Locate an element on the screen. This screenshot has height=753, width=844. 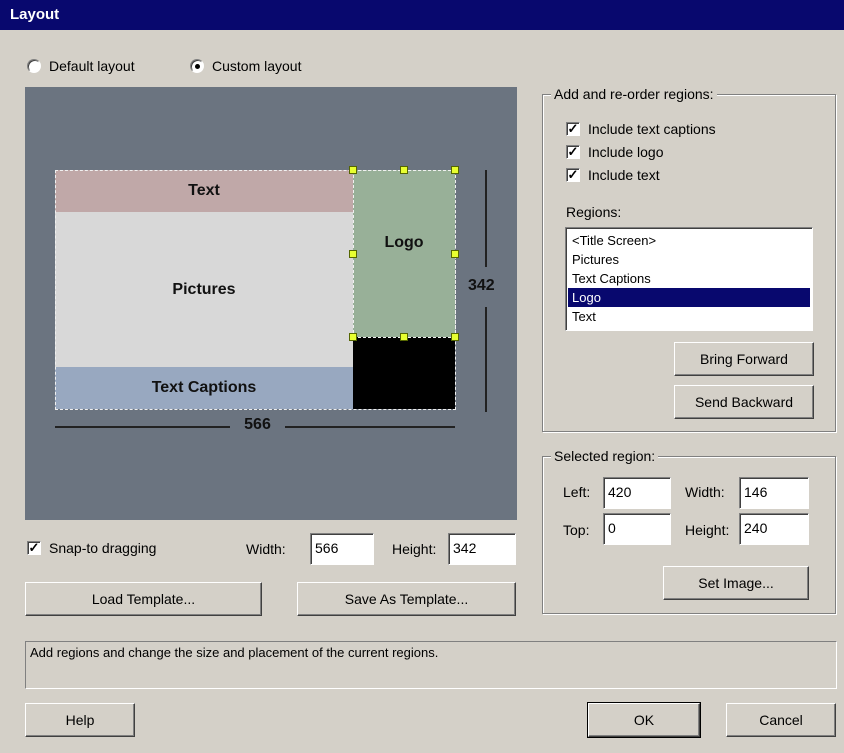
include-logo-label: Include logo is located at coordinates (626, 152).